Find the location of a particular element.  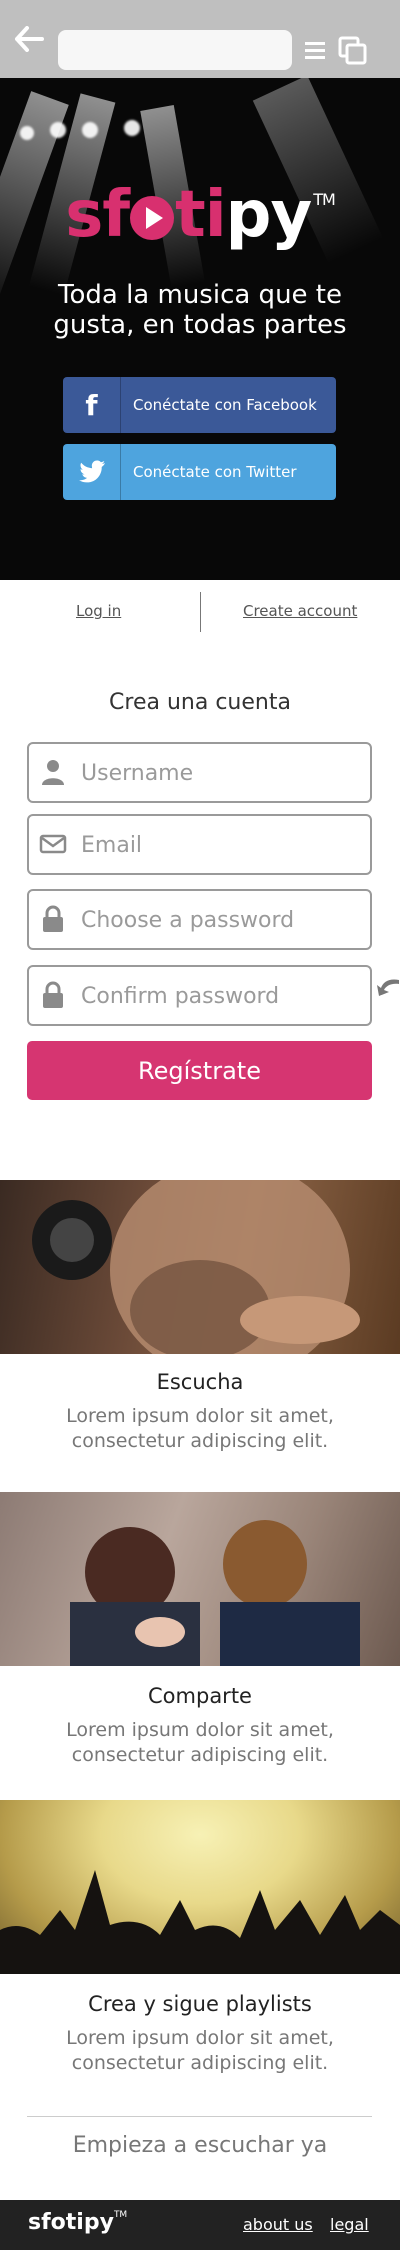

username-field-wrapper is located at coordinates (199, 772).